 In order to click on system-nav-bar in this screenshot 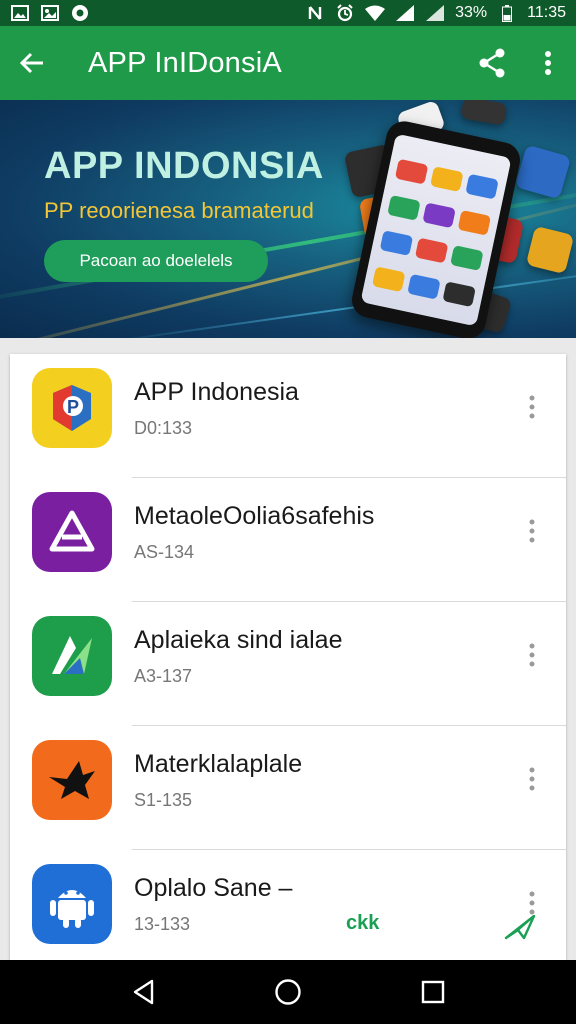, I will do `click(288, 992)`.